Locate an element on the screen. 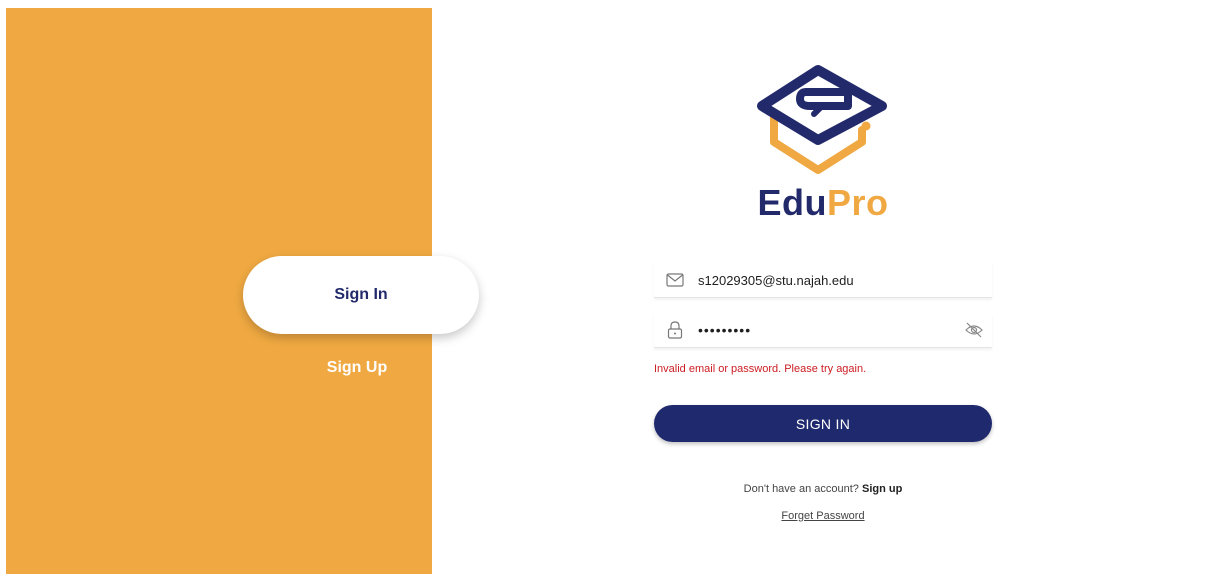 The image size is (1209, 574). graduation-cap-icon is located at coordinates (822, 119).